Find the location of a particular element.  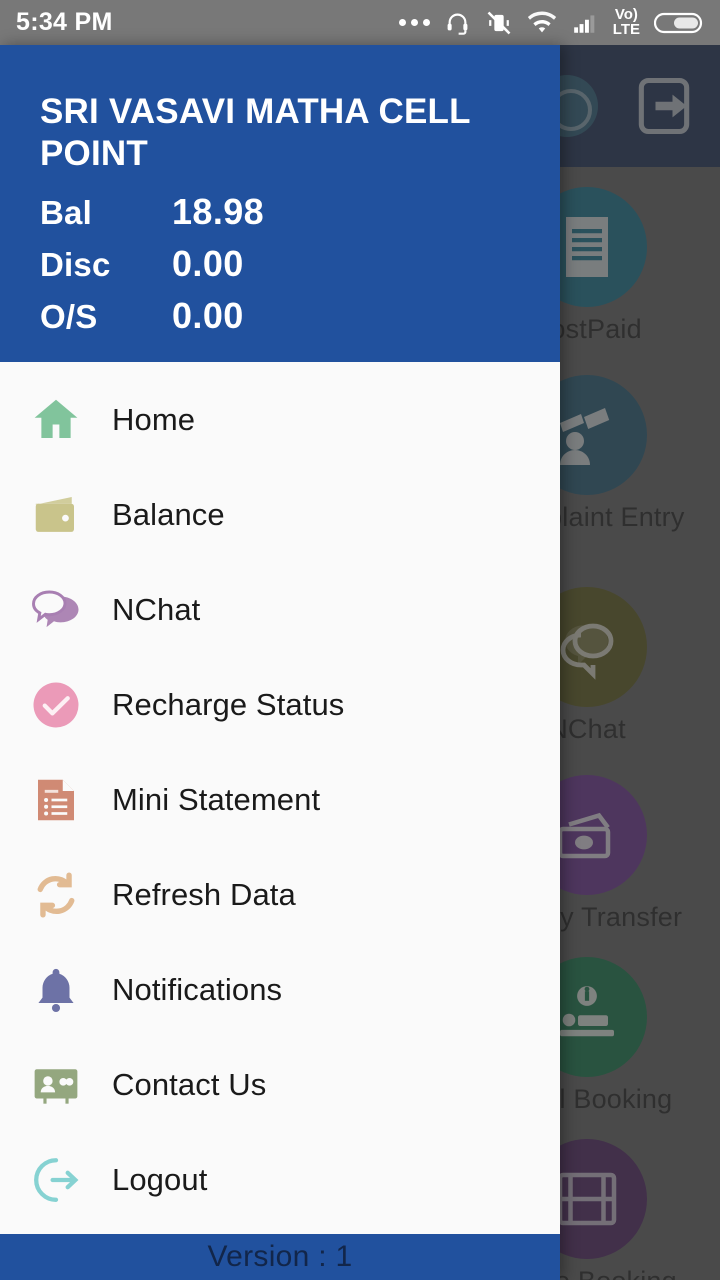

volte-icon: Vo) LTE is located at coordinates (626, 22).